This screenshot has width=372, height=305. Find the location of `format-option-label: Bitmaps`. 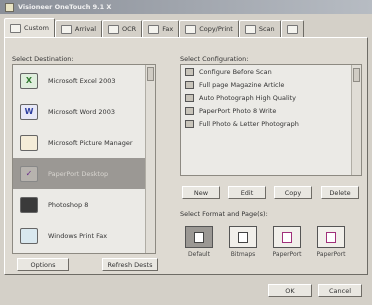

format-option-label: Bitmaps is located at coordinates (243, 254).